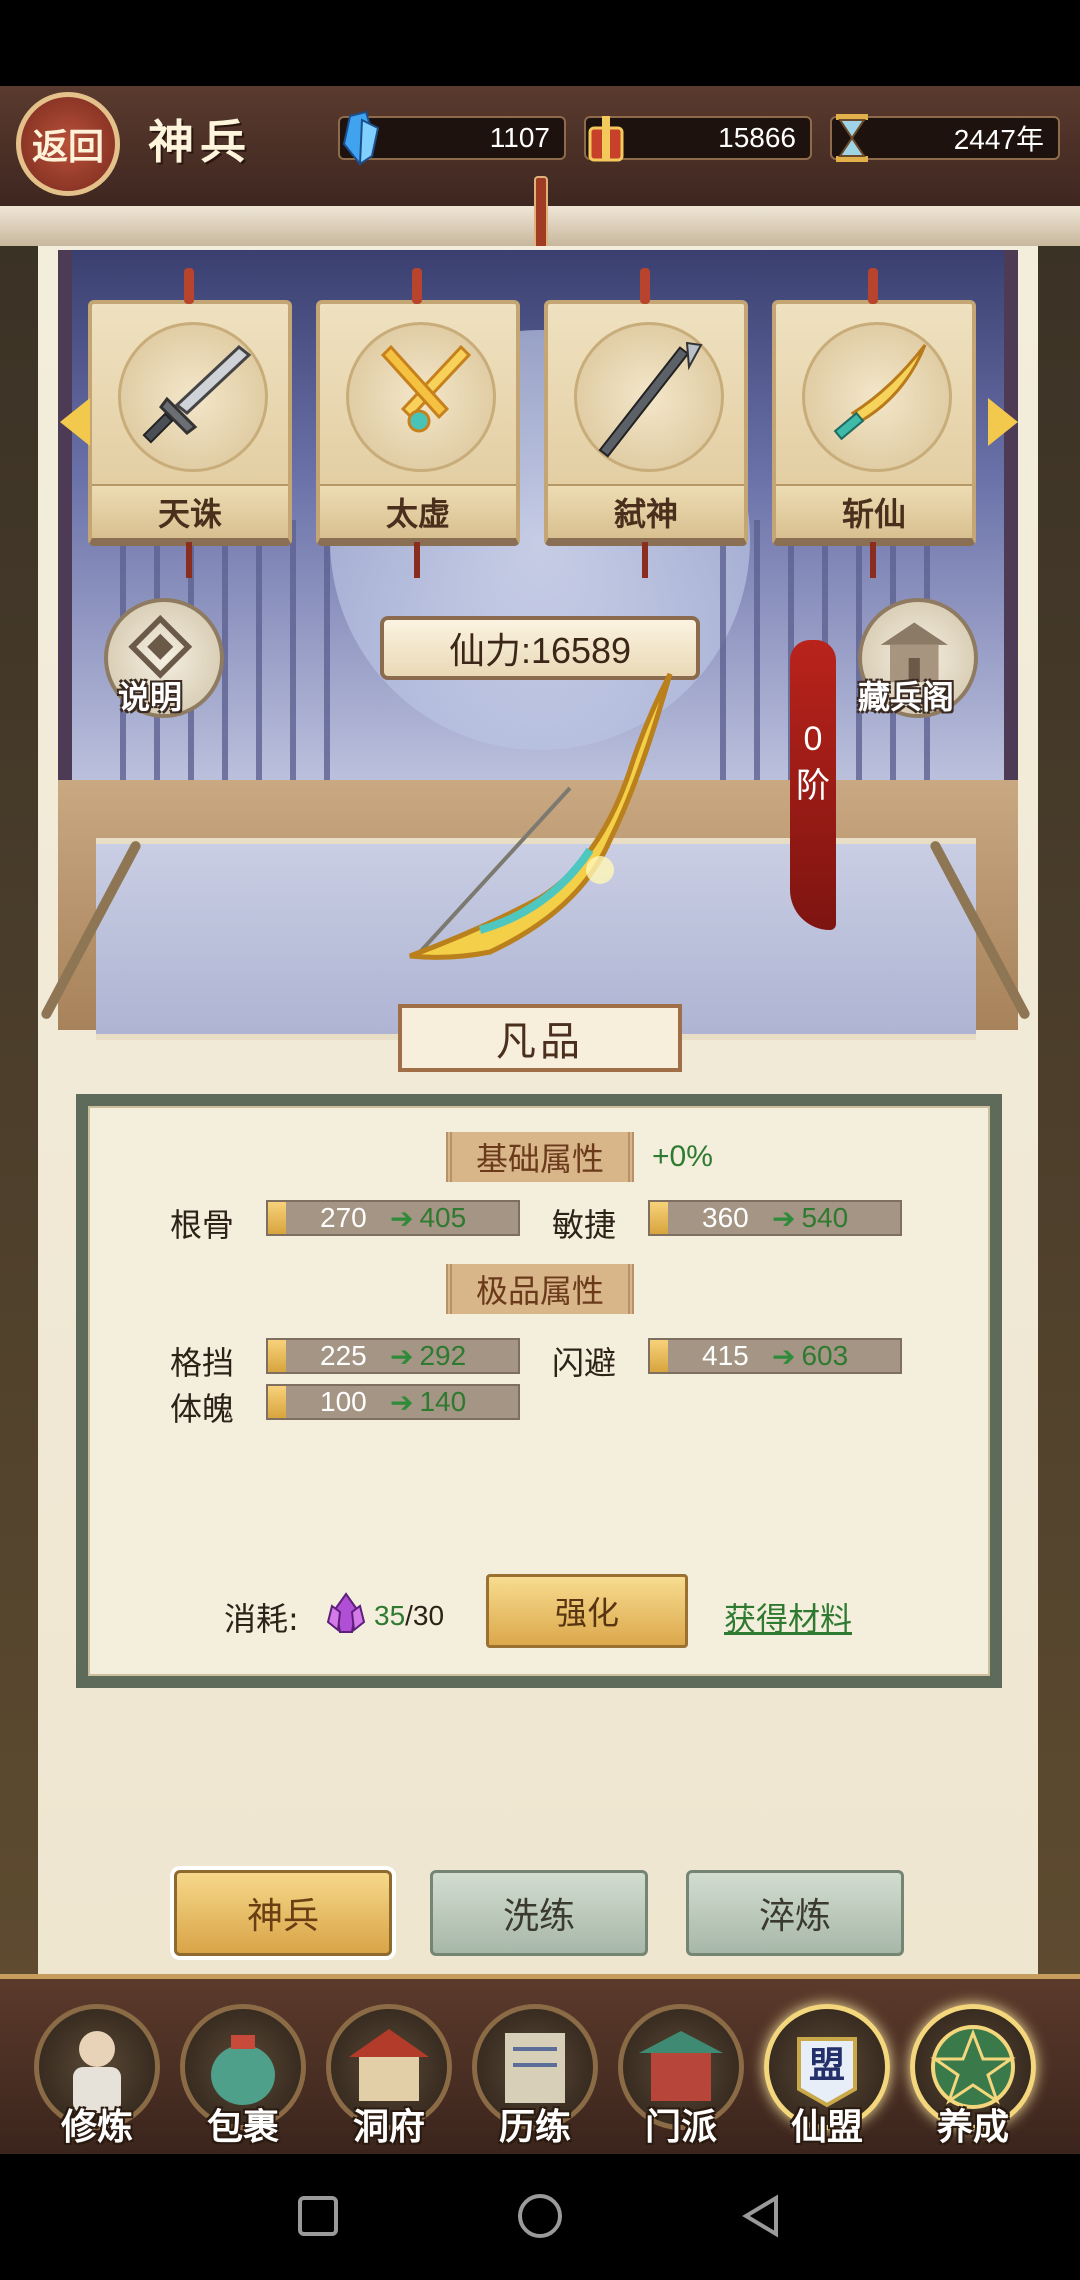 The height and width of the screenshot is (2280, 1080). What do you see at coordinates (283, 1913) in the screenshot?
I see `tab-weapon: 神兵` at bounding box center [283, 1913].